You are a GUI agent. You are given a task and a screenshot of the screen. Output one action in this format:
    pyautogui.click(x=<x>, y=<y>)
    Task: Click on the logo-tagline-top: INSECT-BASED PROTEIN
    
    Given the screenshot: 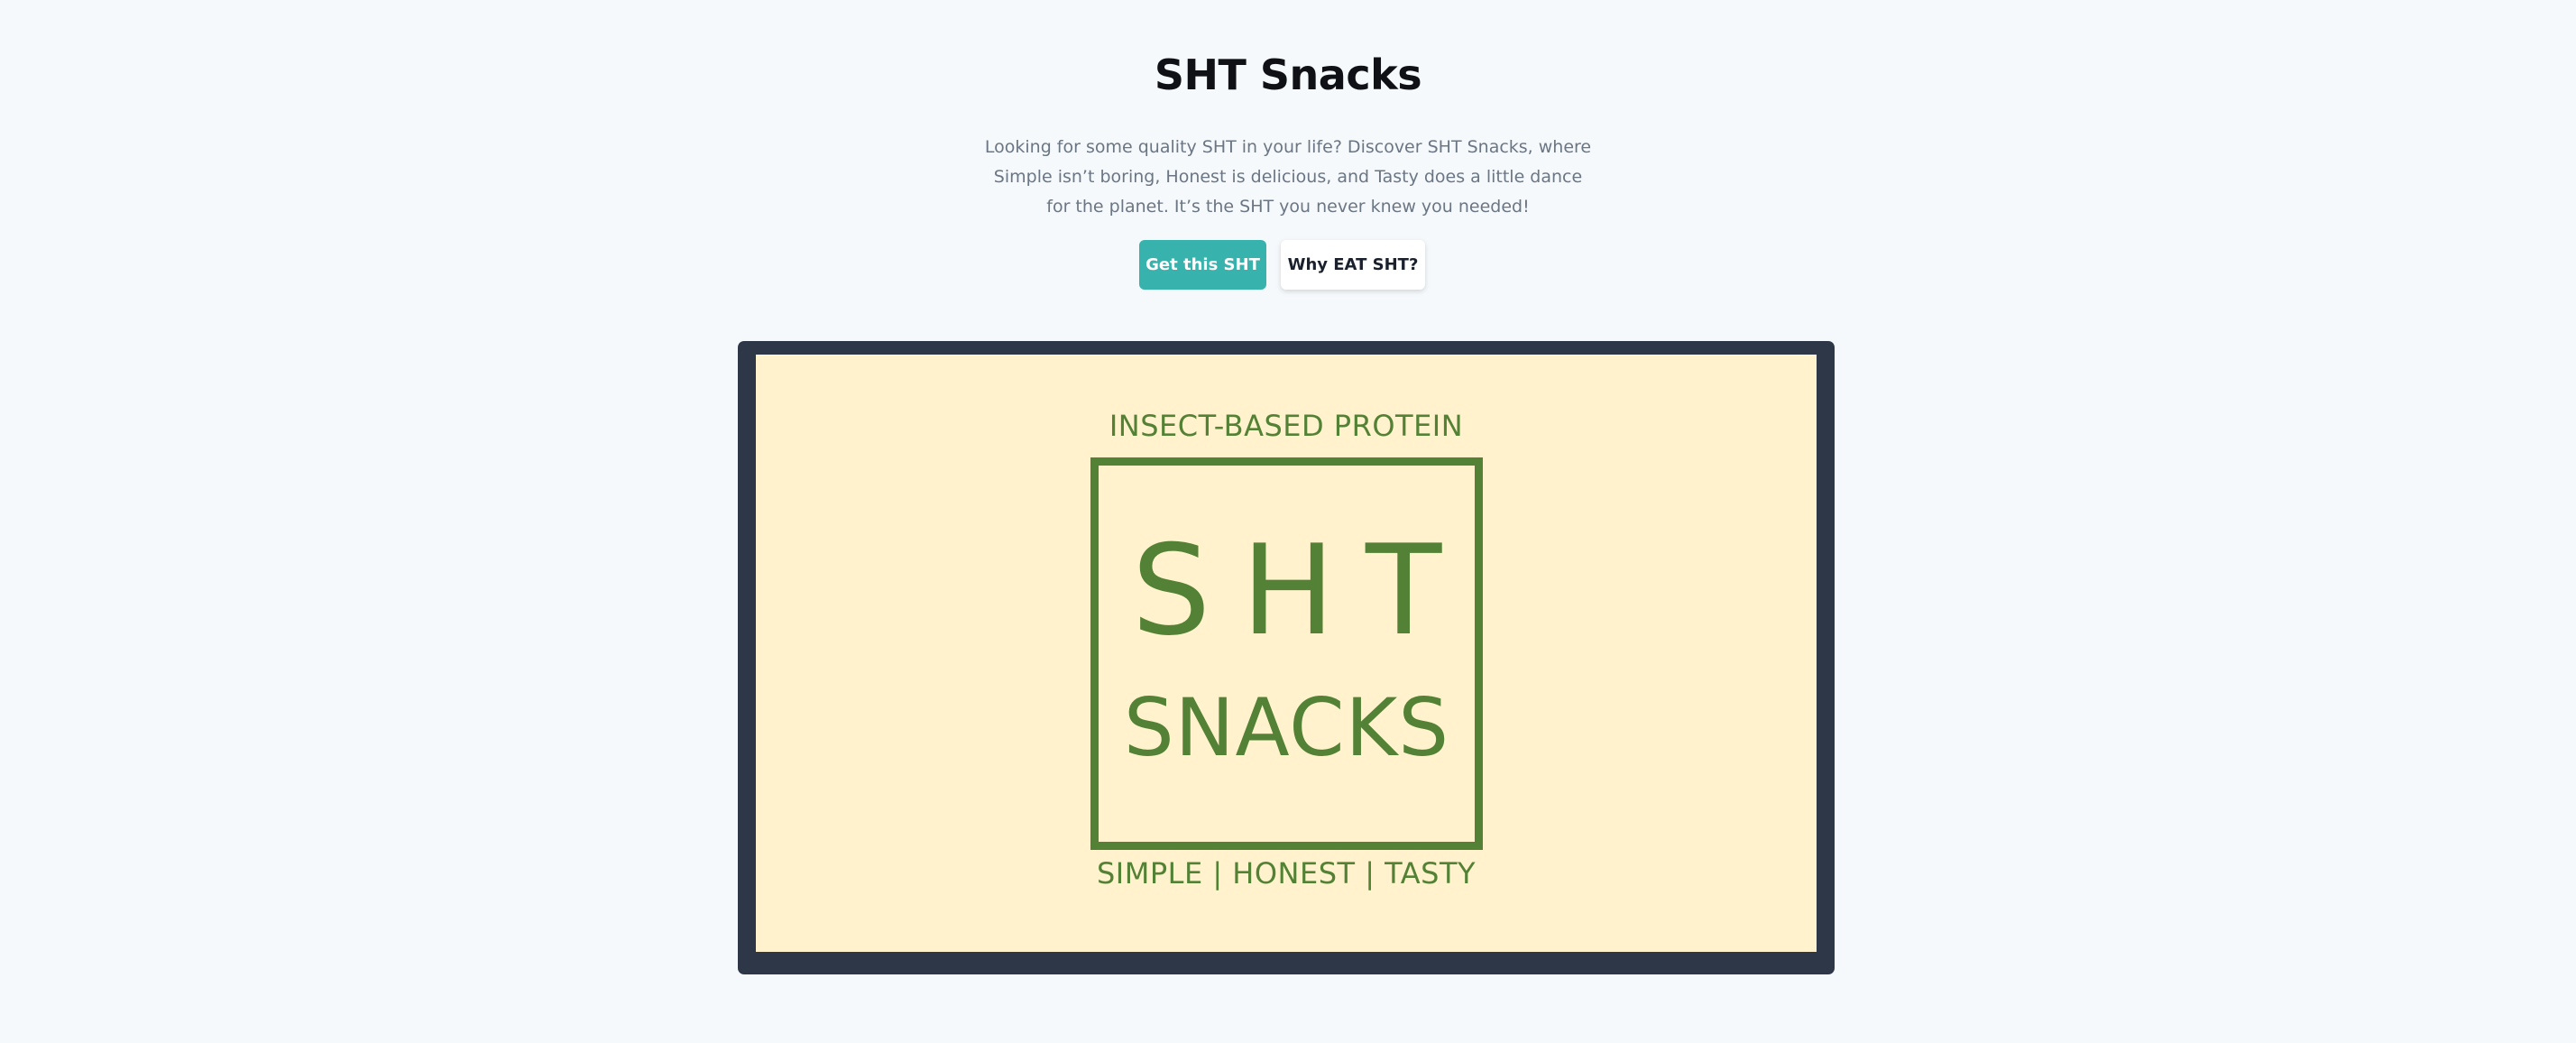 What is the action you would take?
    pyautogui.click(x=1287, y=426)
    